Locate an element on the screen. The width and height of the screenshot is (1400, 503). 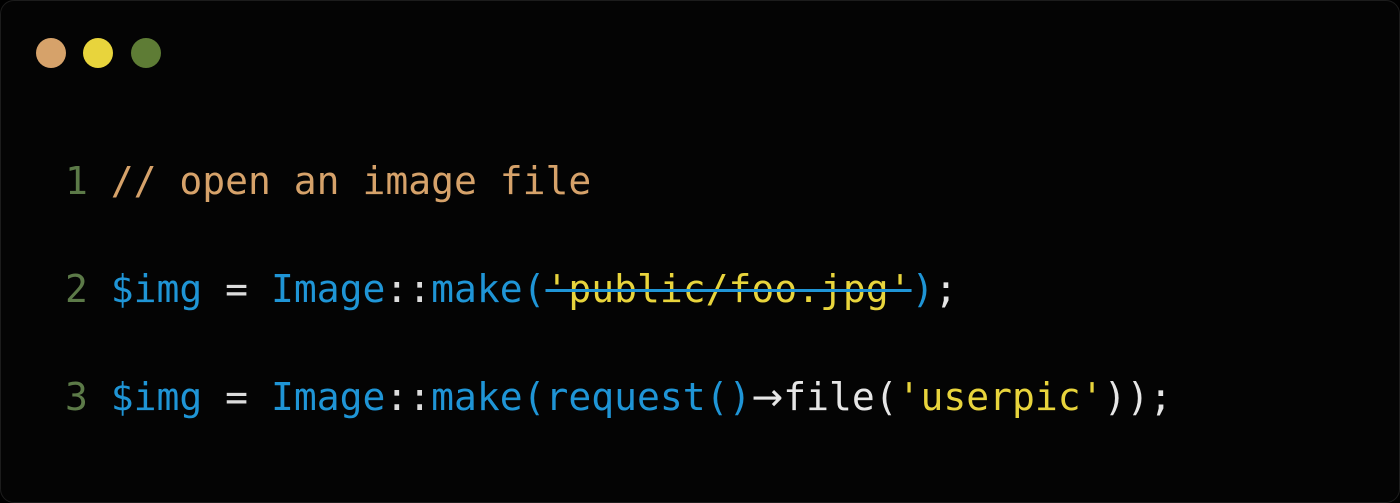
semicolon-token: ; is located at coordinates (946, 289).